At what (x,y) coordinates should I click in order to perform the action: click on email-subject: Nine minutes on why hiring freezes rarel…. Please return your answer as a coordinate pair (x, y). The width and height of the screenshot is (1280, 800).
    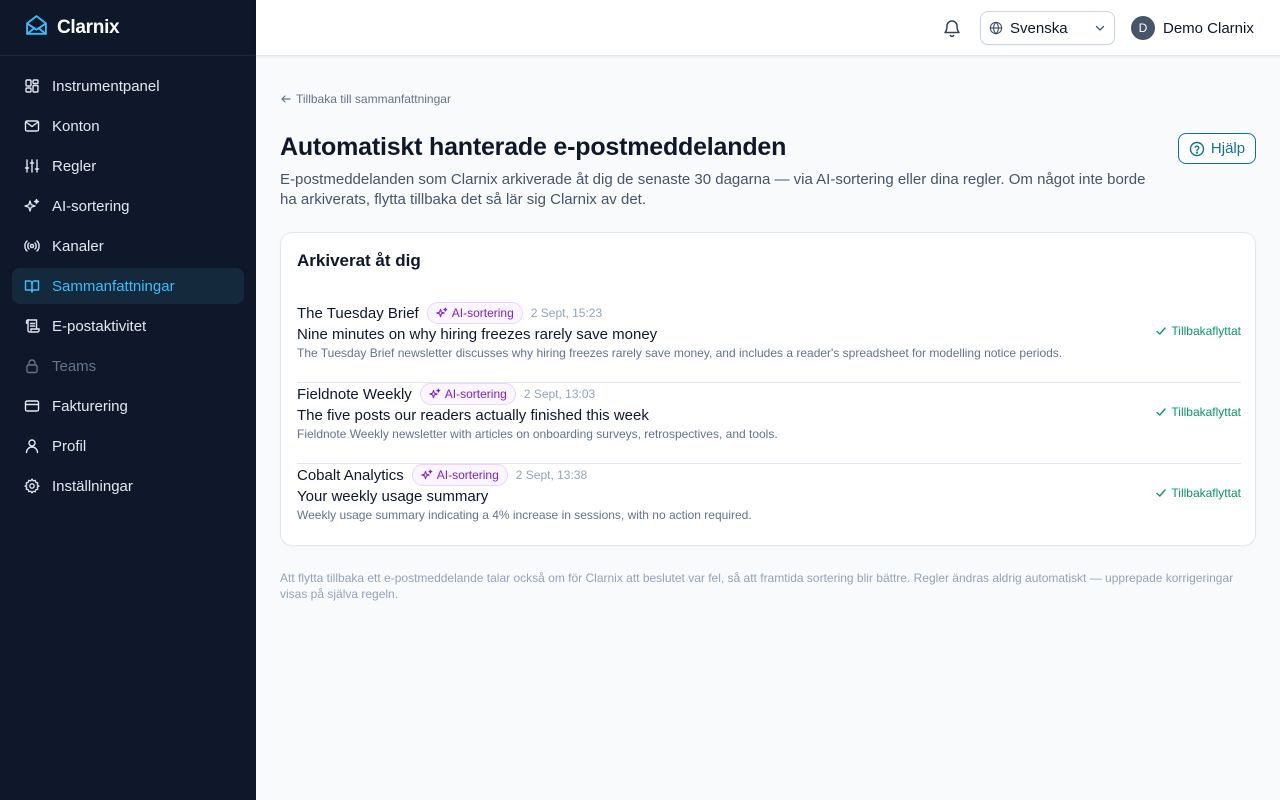
    Looking at the image, I should click on (477, 334).